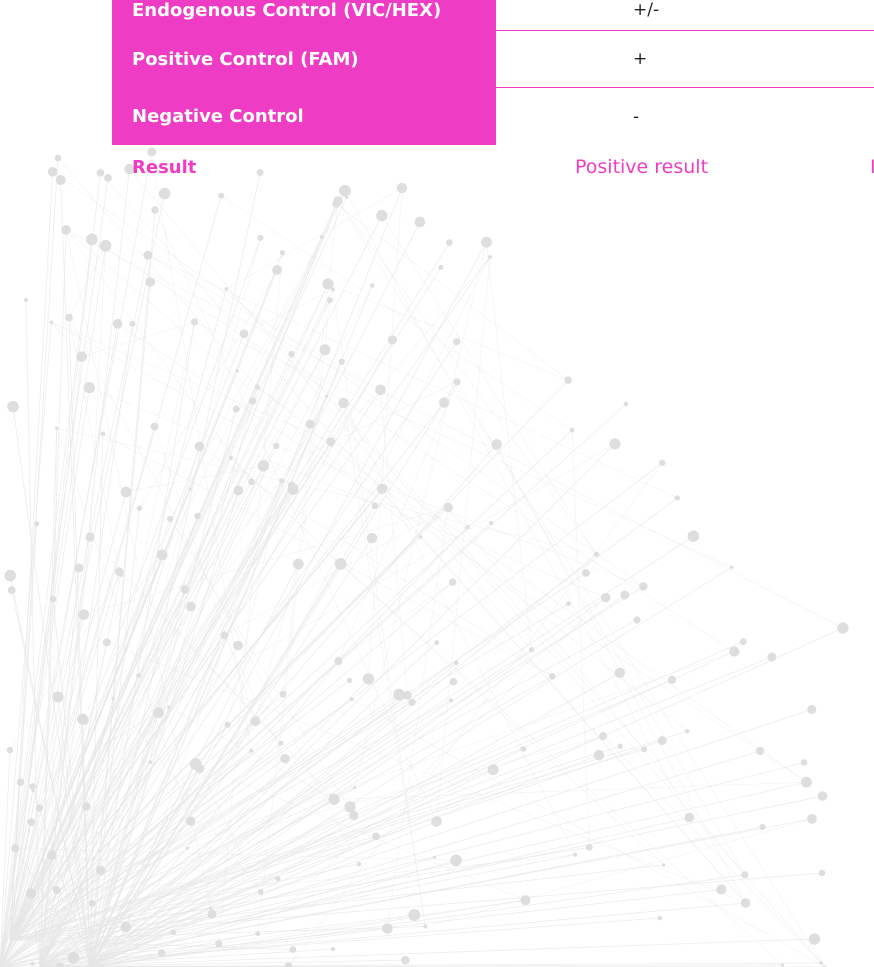 Image resolution: width=874 pixels, height=967 pixels. I want to click on row-label: Negative Control, so click(304, 116).